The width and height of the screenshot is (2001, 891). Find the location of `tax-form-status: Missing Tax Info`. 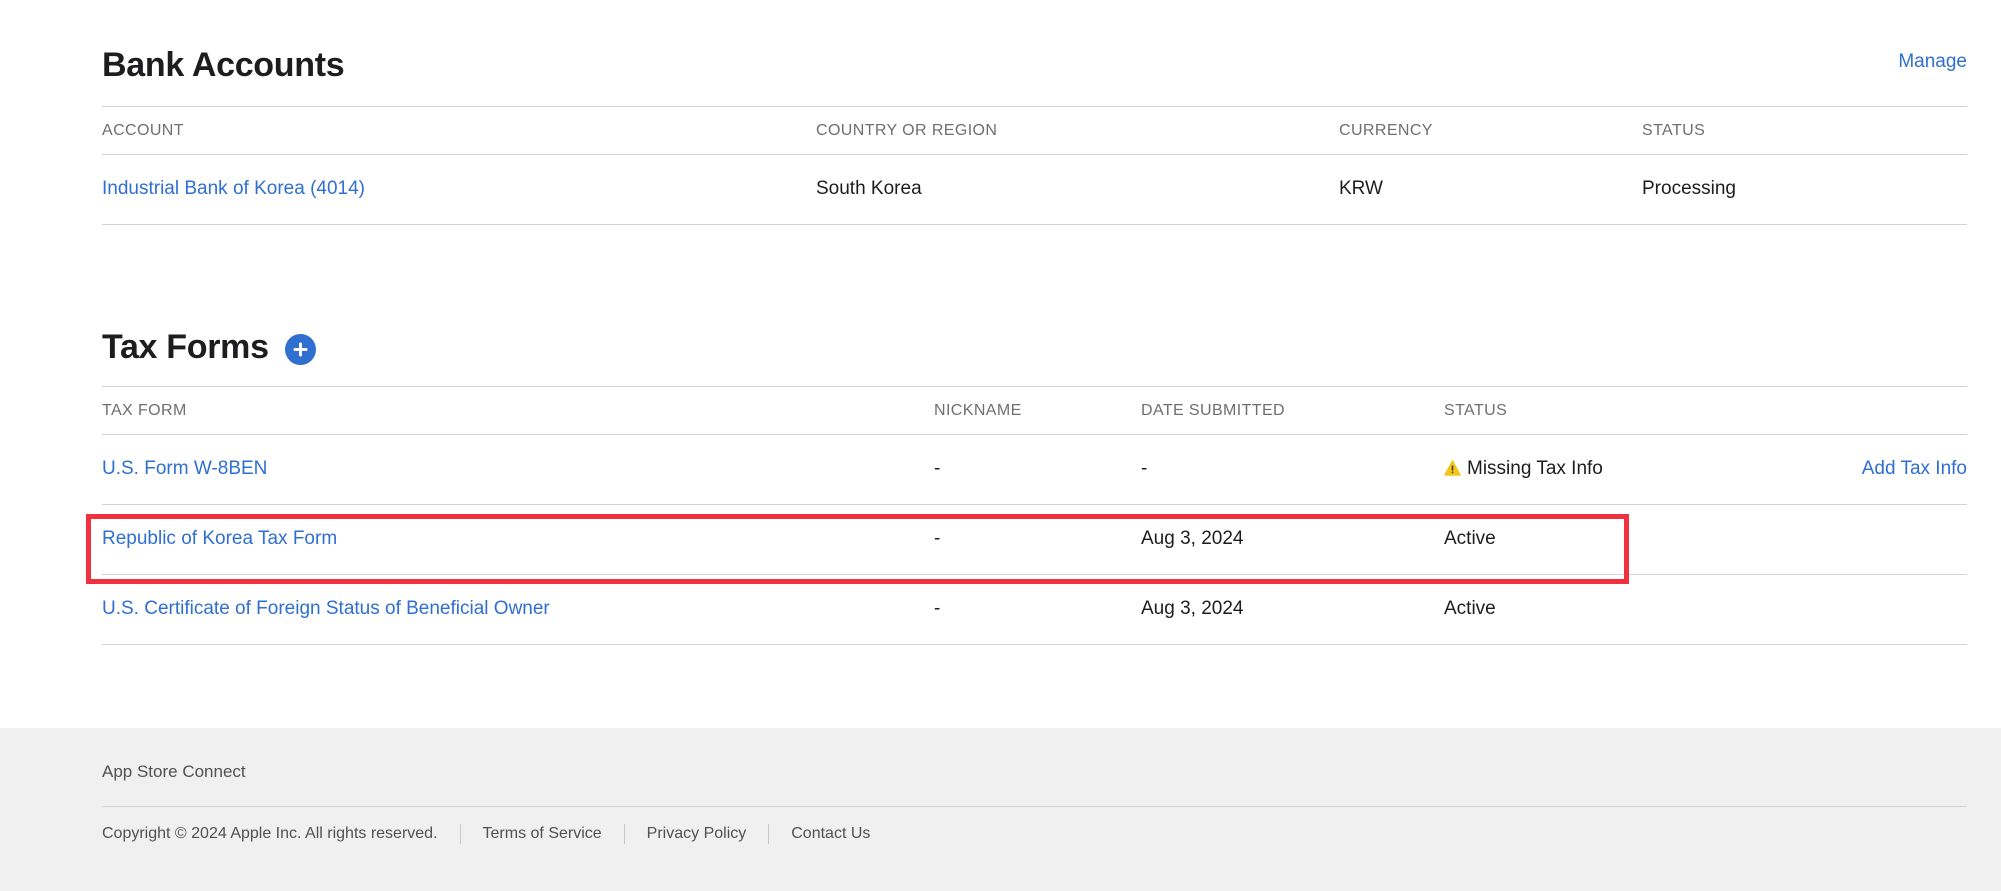

tax-form-status: Missing Tax Info is located at coordinates (1523, 469).